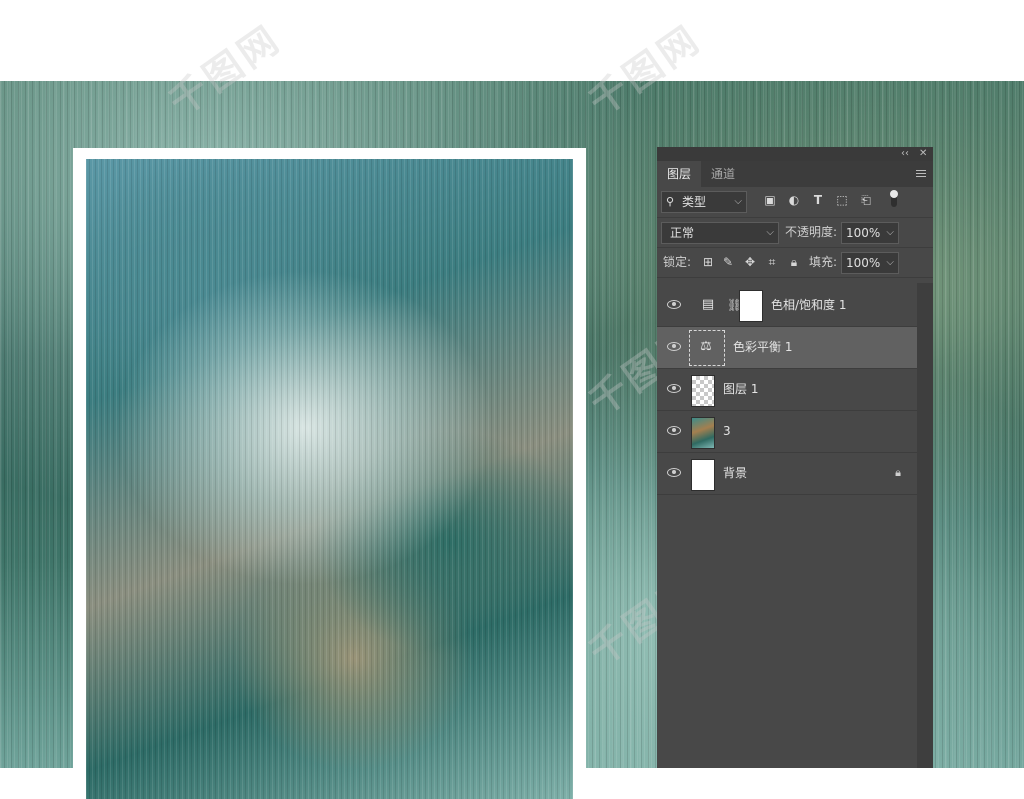 The image size is (1024, 799). I want to click on fill-input: 100% ⌵, so click(870, 263).